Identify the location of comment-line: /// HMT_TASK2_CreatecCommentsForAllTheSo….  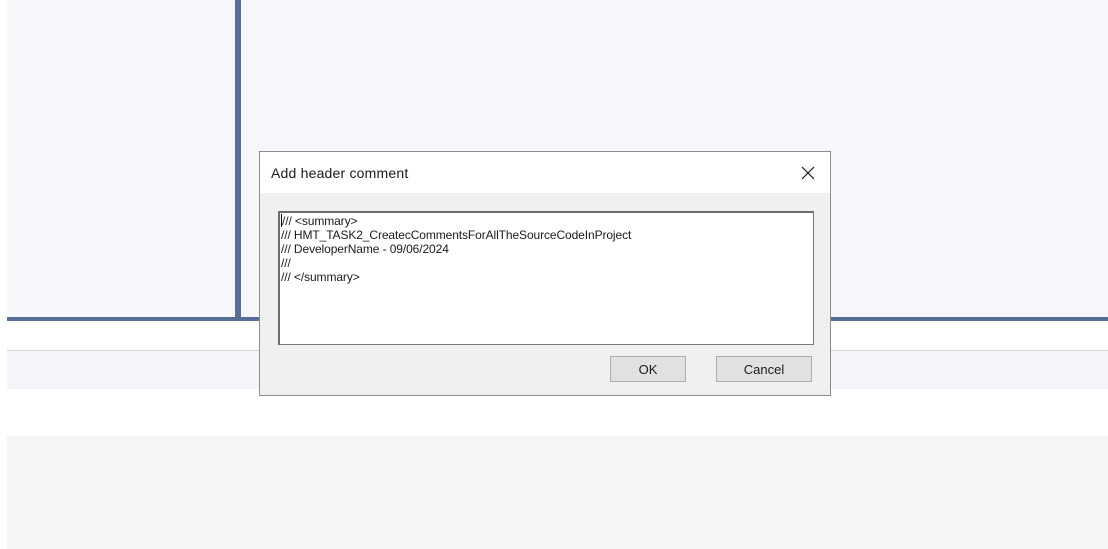
(456, 235).